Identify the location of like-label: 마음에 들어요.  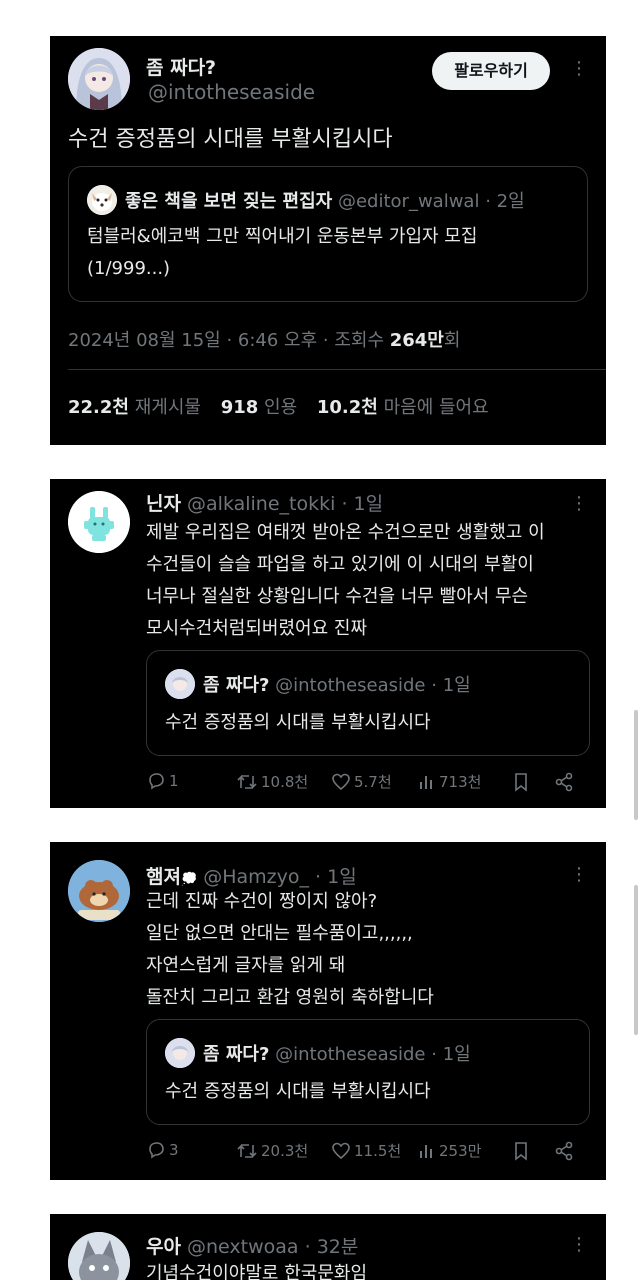
(436, 407).